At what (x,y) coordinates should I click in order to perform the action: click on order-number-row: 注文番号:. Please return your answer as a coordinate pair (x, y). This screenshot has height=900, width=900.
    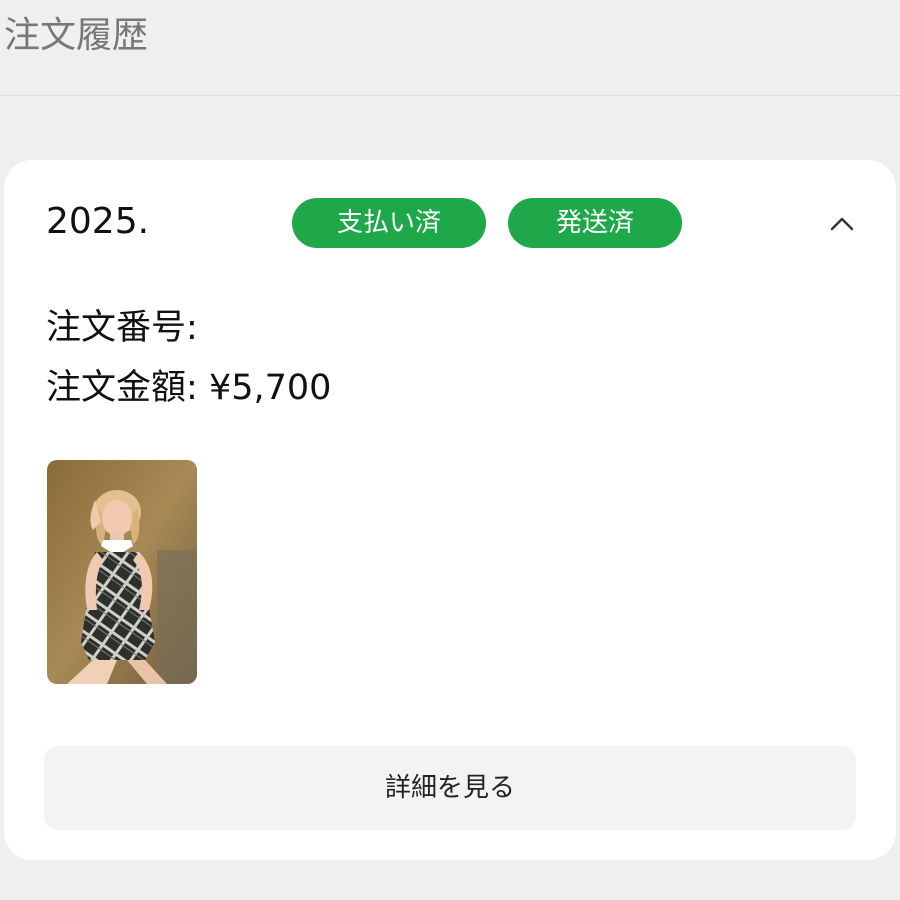
    Looking at the image, I should click on (188, 328).